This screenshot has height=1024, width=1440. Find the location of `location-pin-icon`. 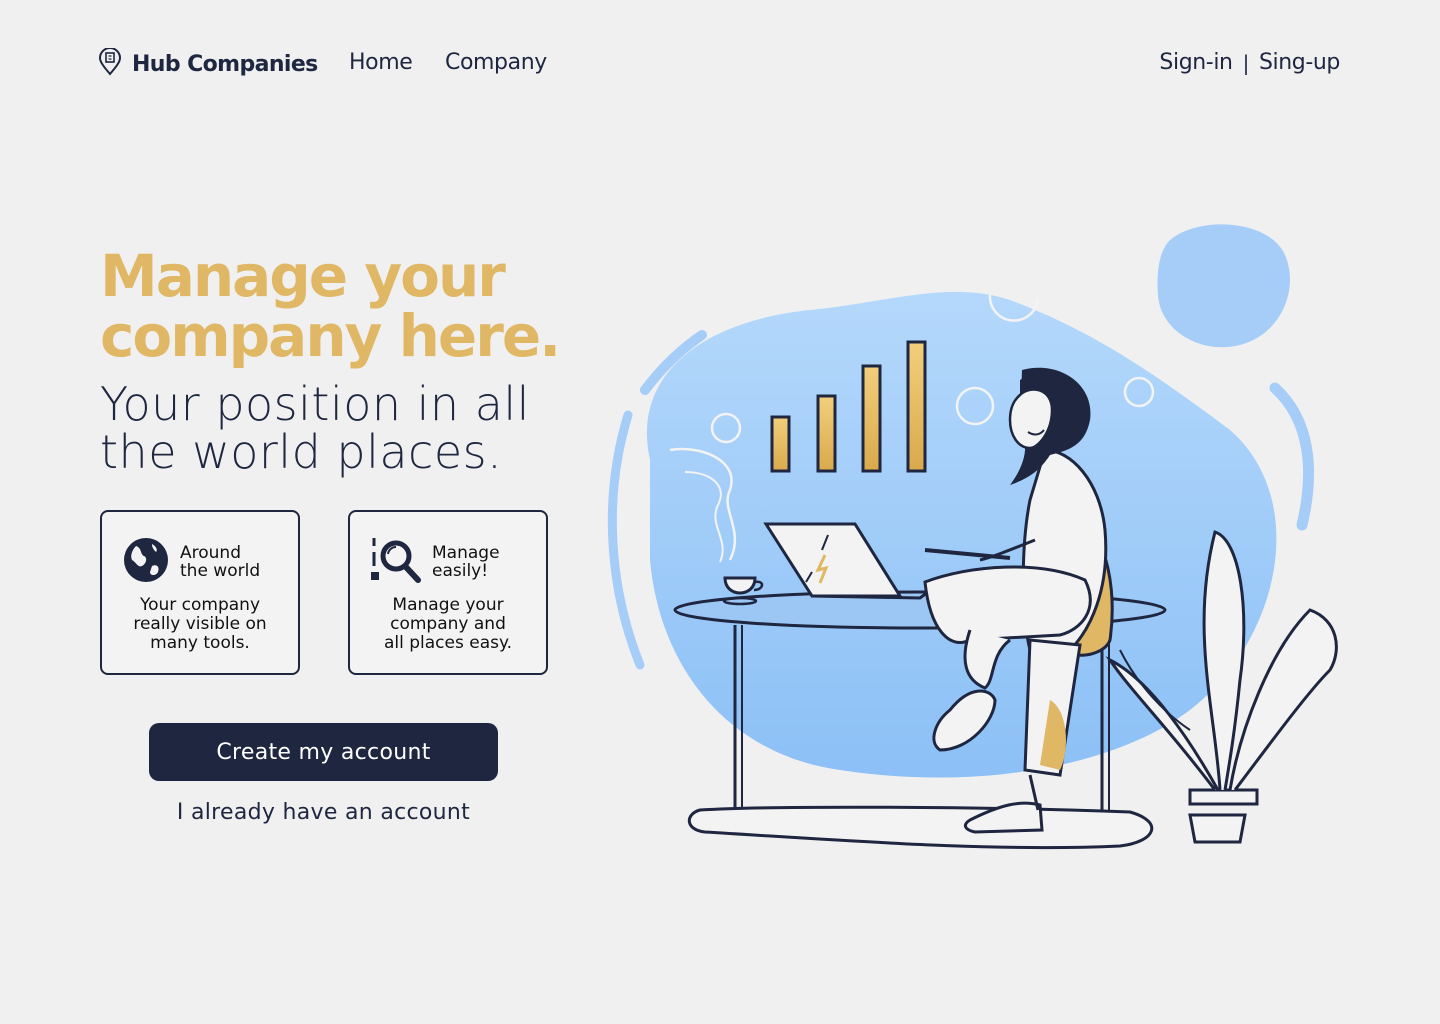

location-pin-icon is located at coordinates (110, 63).